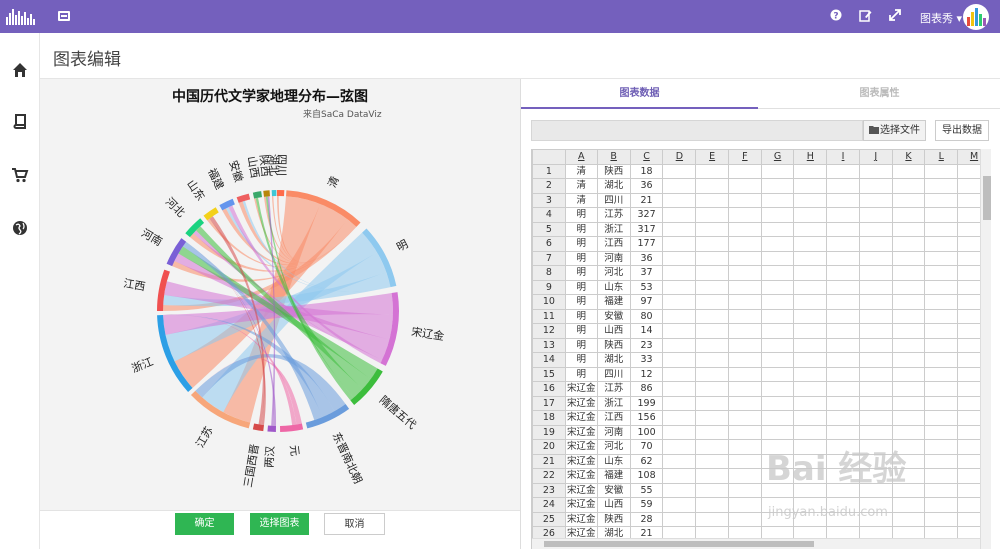 This screenshot has width=1000, height=549. Describe the element at coordinates (613, 244) in the screenshot. I see `table-cell: 江西` at that location.